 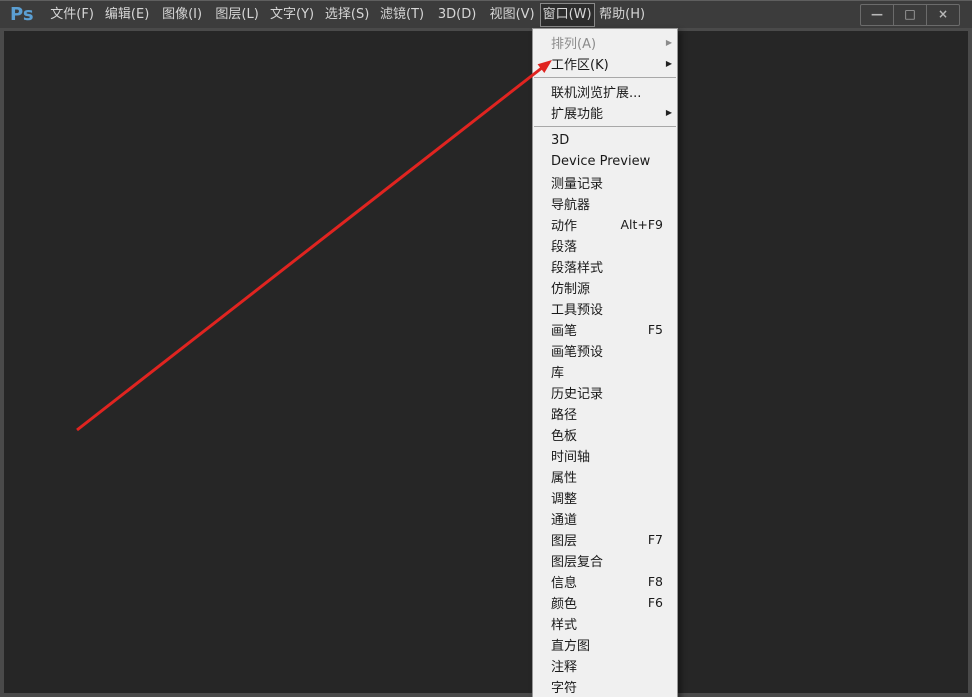 What do you see at coordinates (655, 602) in the screenshot?
I see `menu-item-shortcut: F6` at bounding box center [655, 602].